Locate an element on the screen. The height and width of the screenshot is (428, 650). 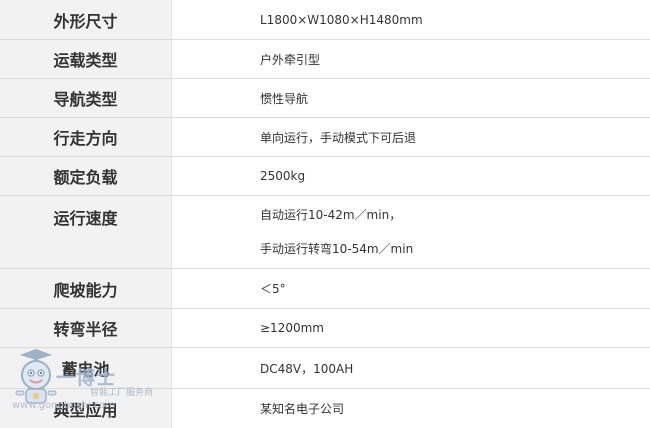
spec-value: 户外牵引型 is located at coordinates (290, 59).